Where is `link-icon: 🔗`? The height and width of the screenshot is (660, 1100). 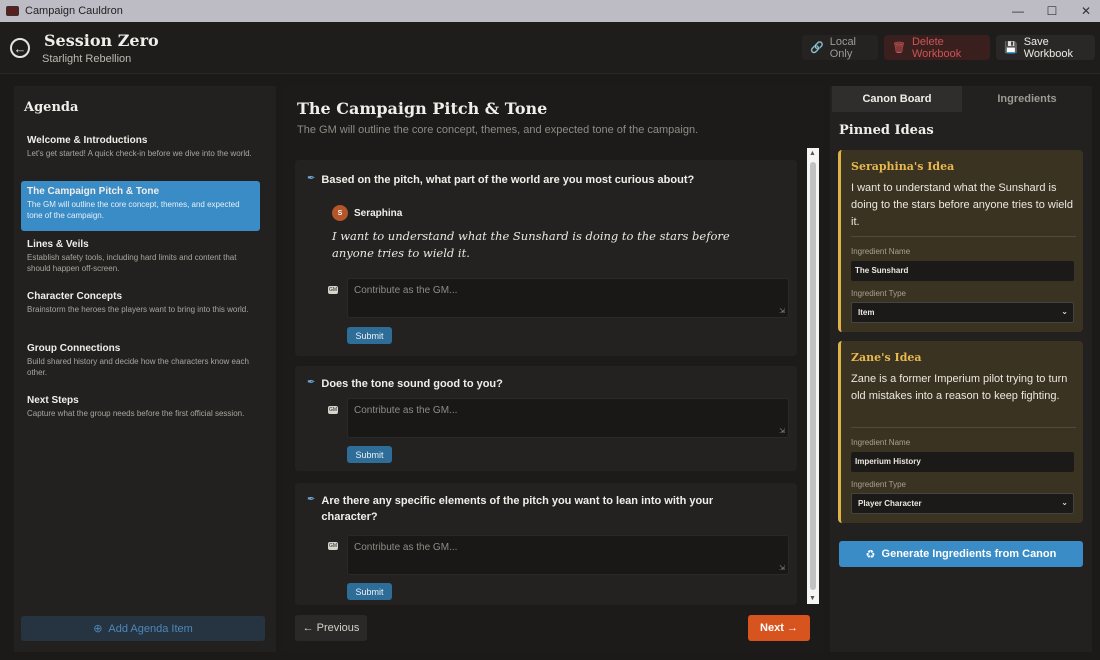
link-icon: 🔗 is located at coordinates (817, 48).